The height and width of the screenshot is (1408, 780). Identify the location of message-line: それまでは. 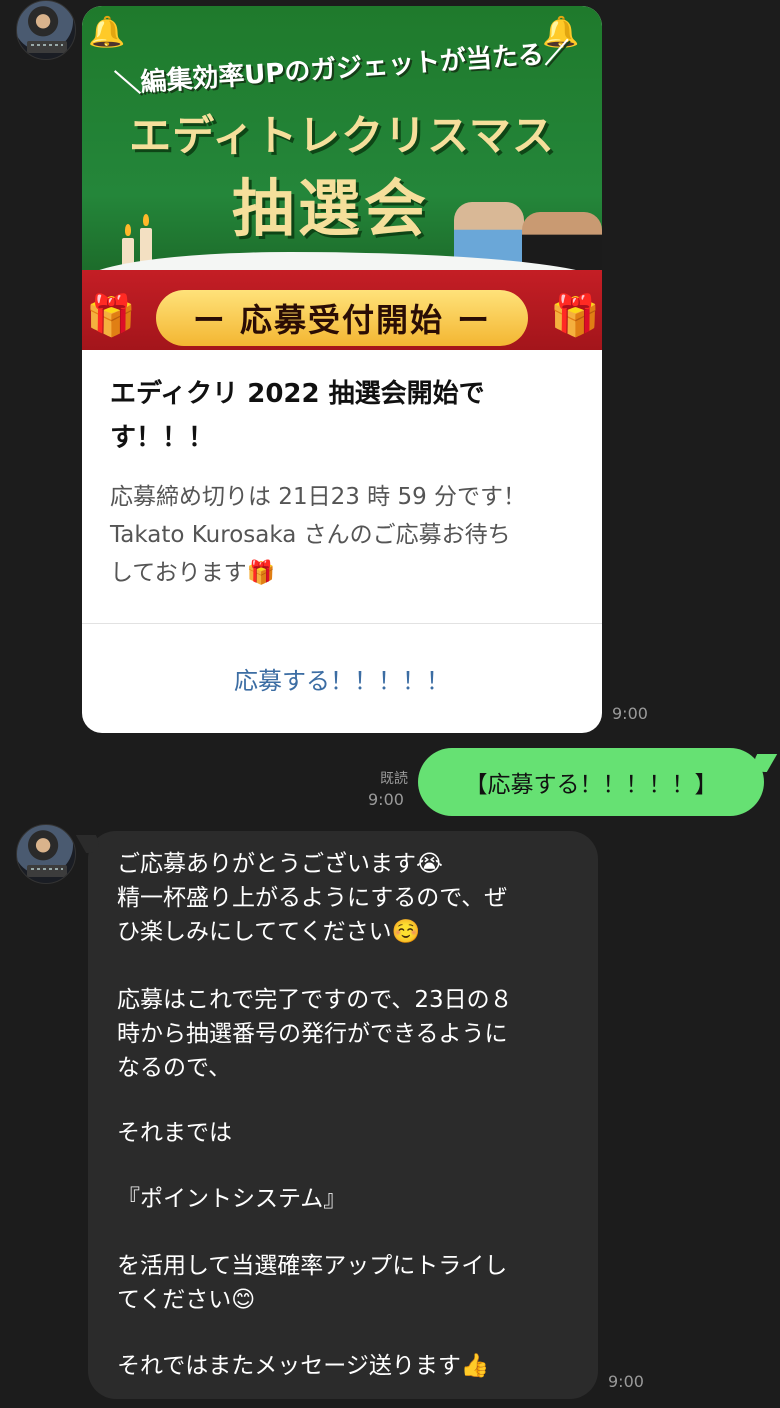
(174, 1133).